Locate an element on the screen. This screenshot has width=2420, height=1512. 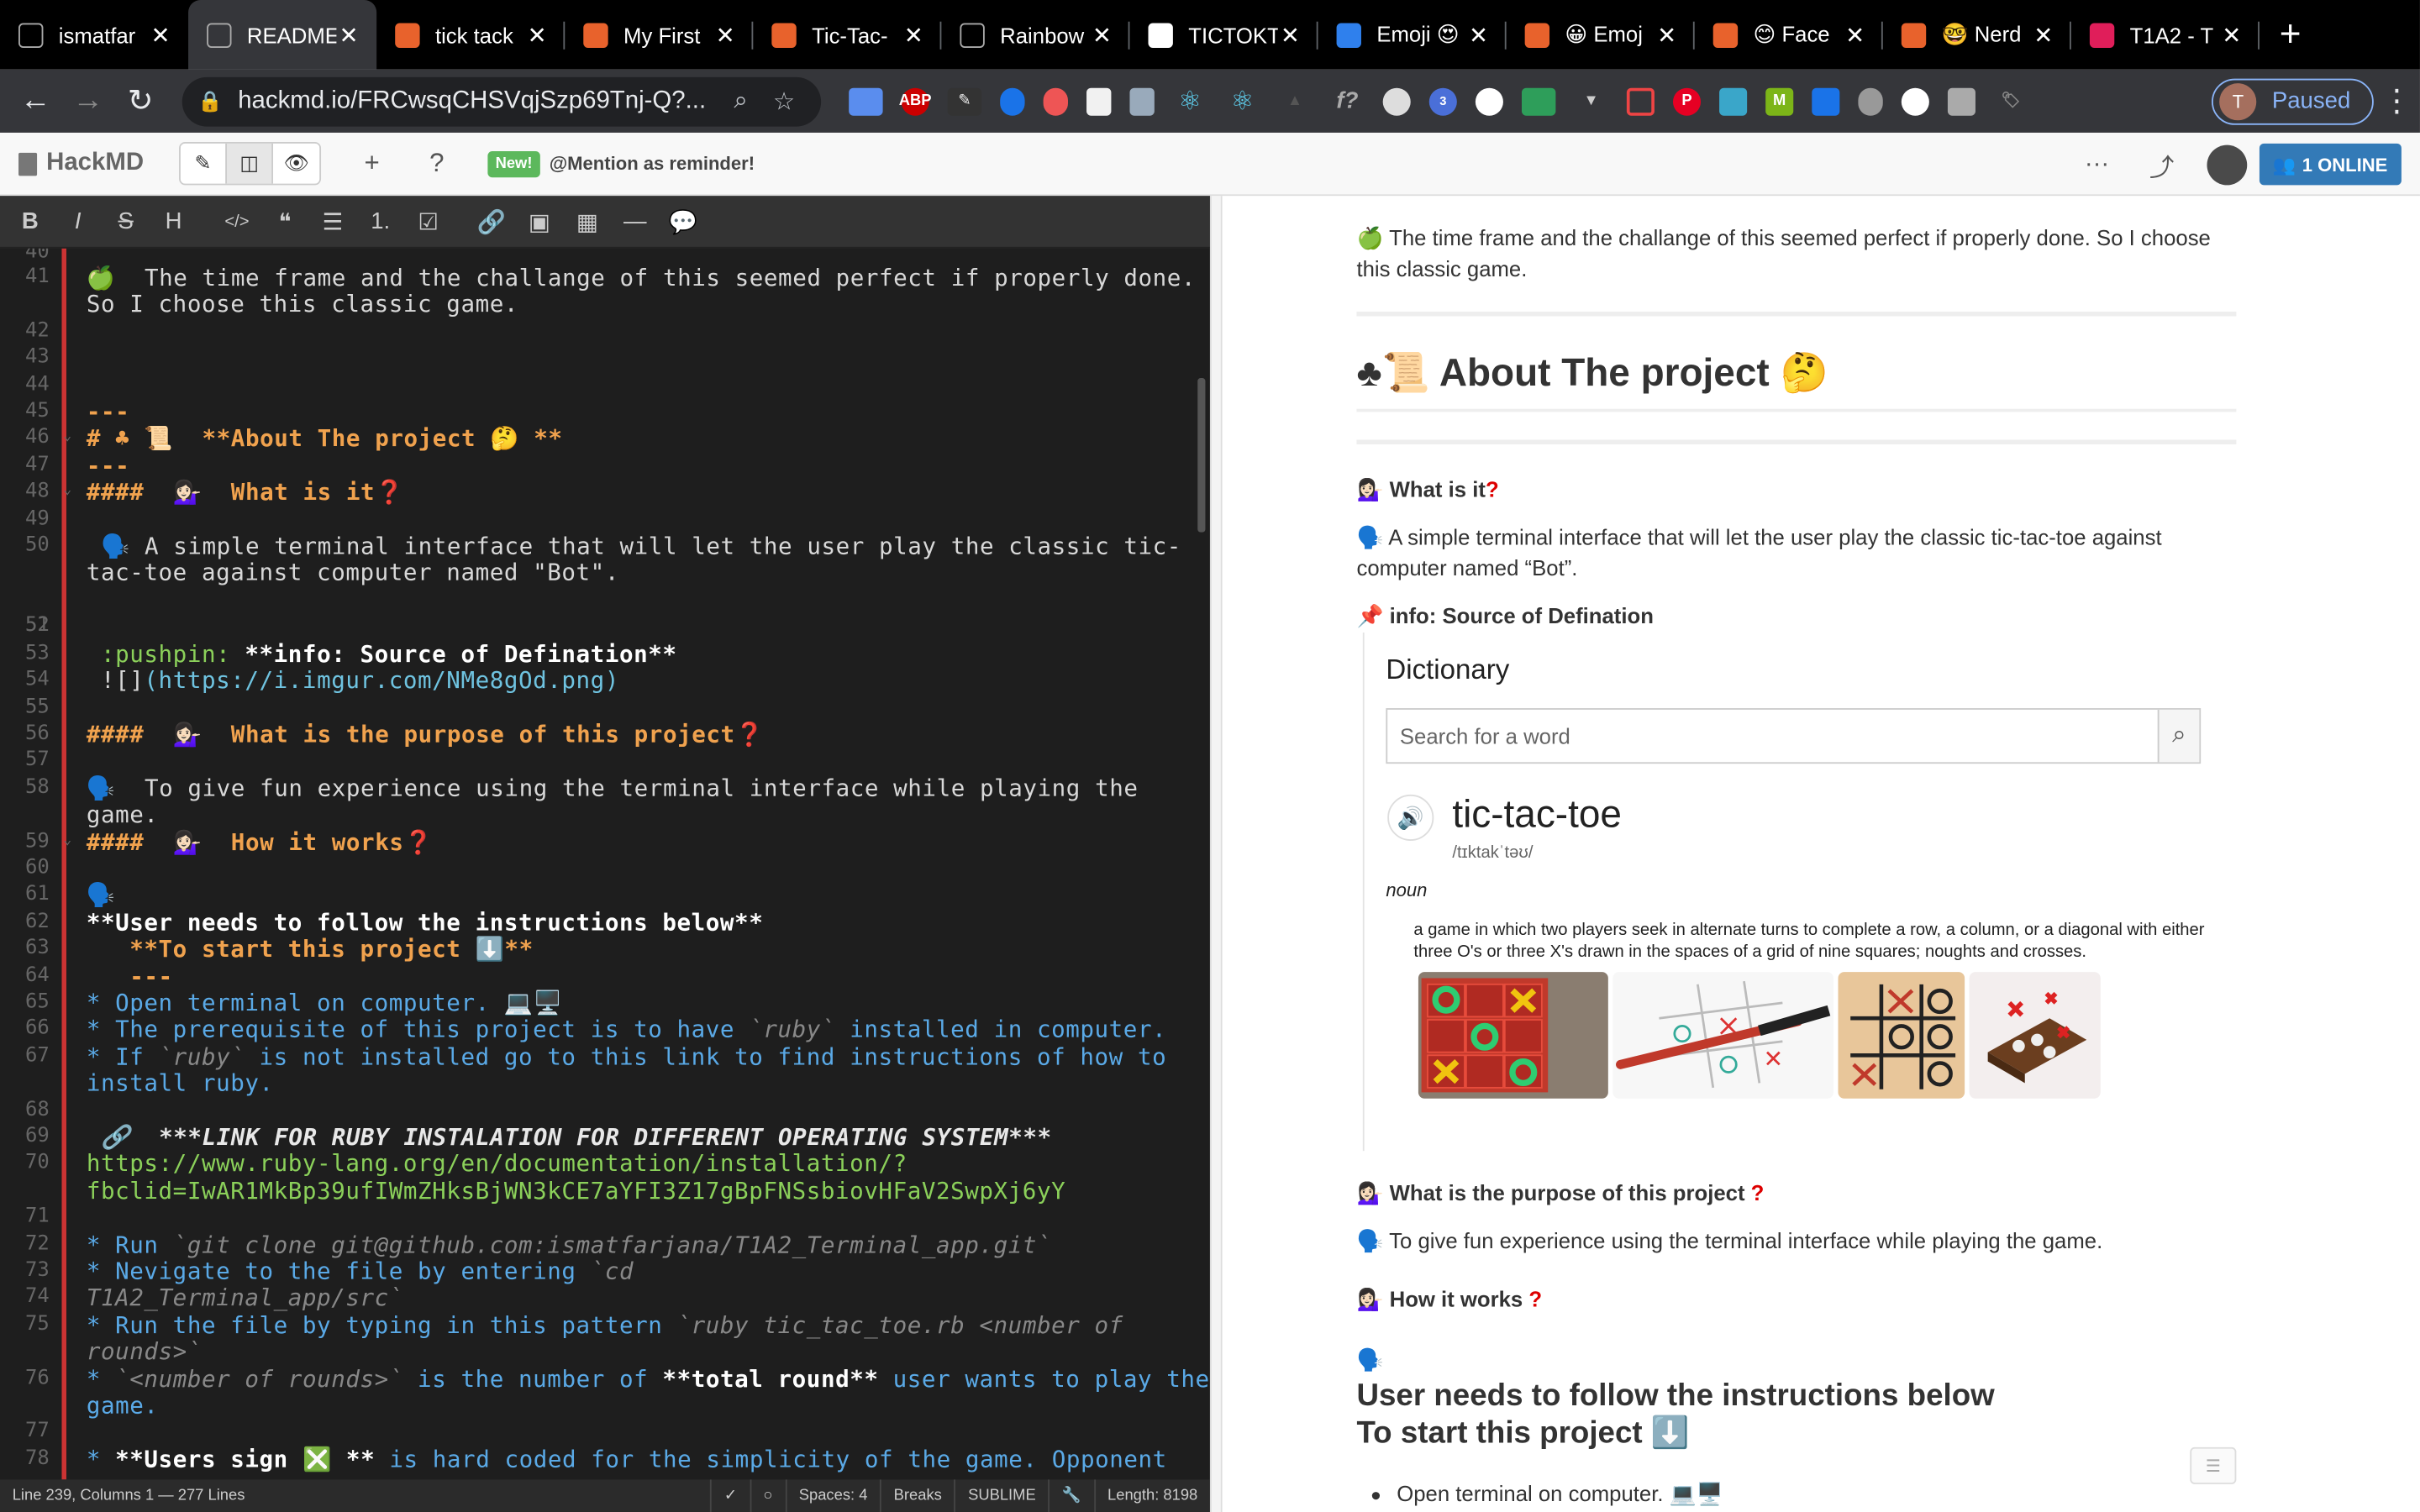
adblock-icon: ABP is located at coordinates (915, 101).